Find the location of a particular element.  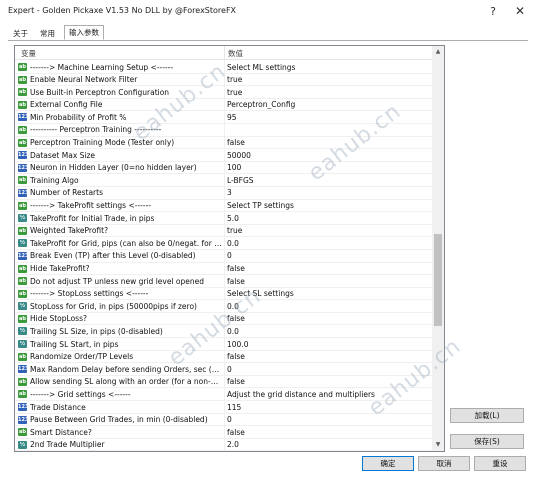

row-value: Select TP settings is located at coordinates (327, 205).